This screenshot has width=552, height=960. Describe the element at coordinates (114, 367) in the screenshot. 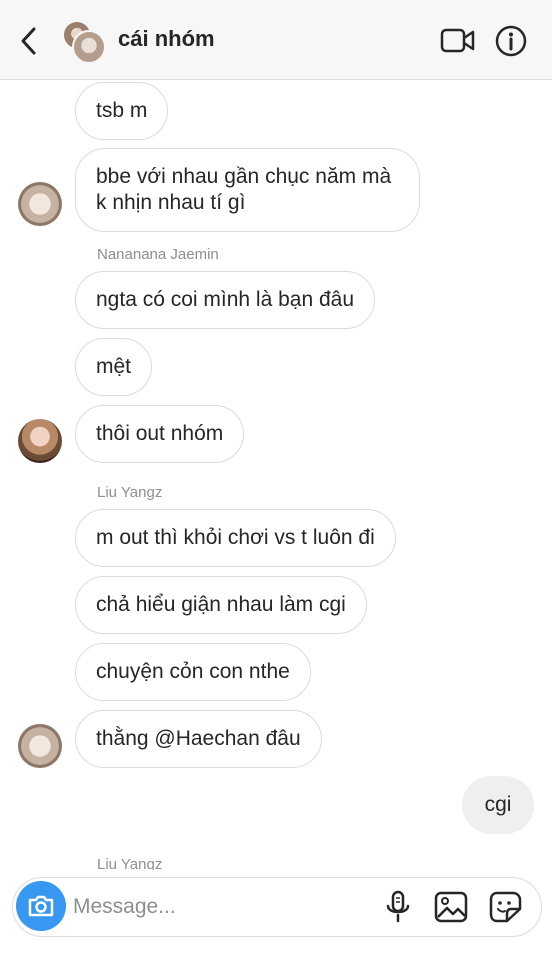

I see `message-bubble: mệt` at that location.